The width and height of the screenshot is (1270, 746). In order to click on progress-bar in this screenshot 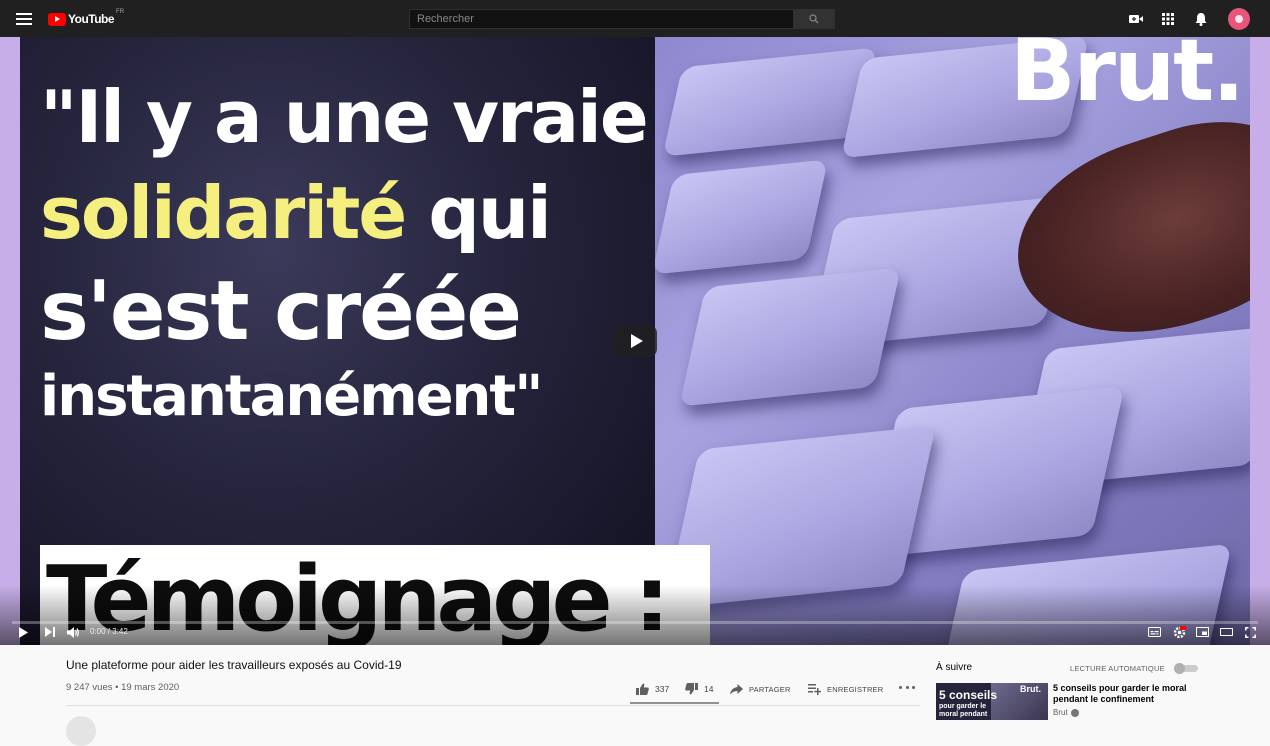, I will do `click(635, 622)`.